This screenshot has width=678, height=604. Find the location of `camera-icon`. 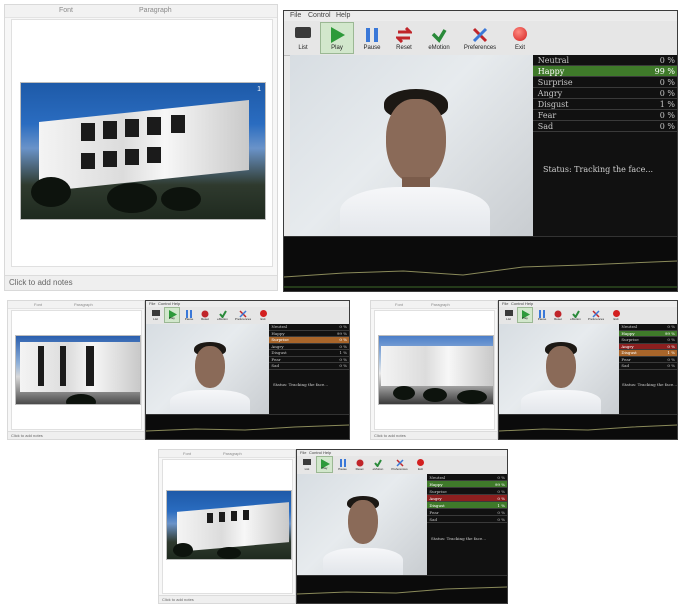

camera-icon is located at coordinates (303, 32).